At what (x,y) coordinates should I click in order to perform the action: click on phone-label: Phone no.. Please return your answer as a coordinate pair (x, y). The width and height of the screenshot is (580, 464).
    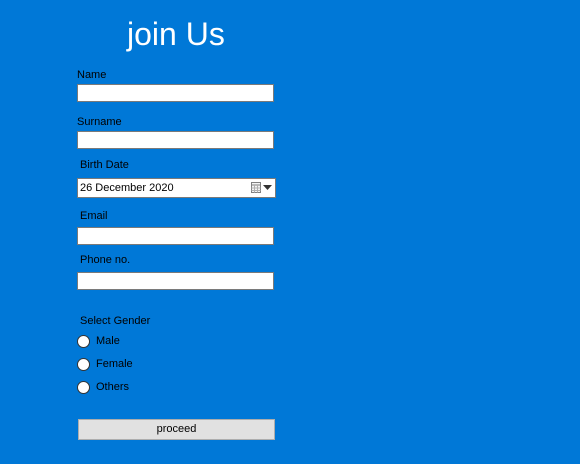
    Looking at the image, I should click on (105, 260).